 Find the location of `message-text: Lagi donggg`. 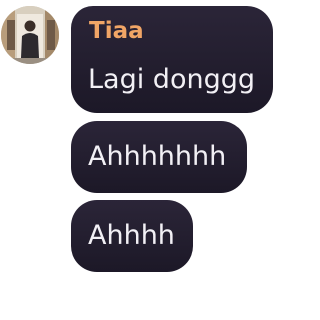

message-text: Lagi donggg is located at coordinates (171, 79).